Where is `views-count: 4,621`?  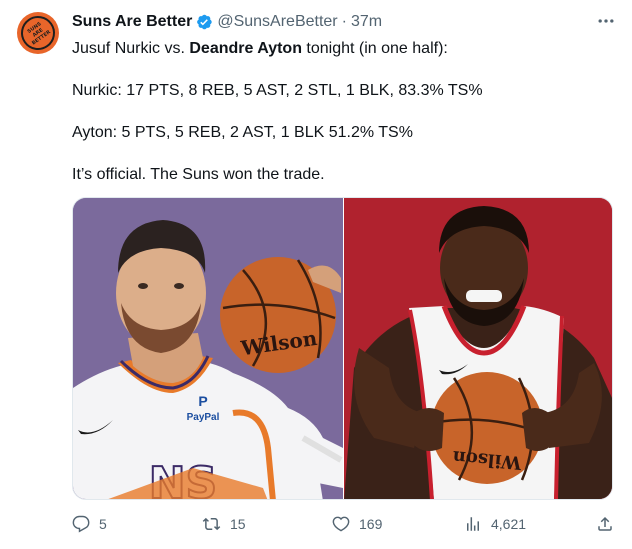 views-count: 4,621 is located at coordinates (509, 524).